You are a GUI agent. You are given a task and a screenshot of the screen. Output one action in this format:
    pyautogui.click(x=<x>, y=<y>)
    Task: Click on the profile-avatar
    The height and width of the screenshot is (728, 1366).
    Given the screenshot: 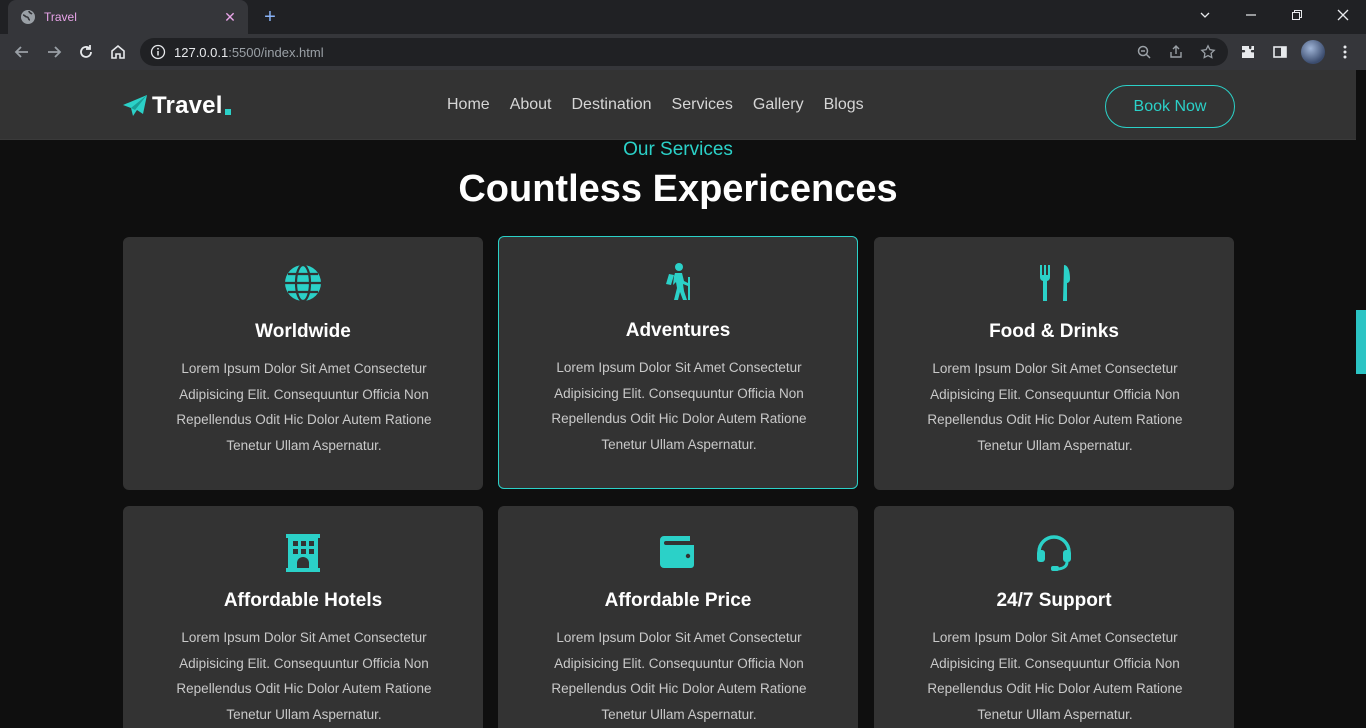 What is the action you would take?
    pyautogui.click(x=1313, y=52)
    